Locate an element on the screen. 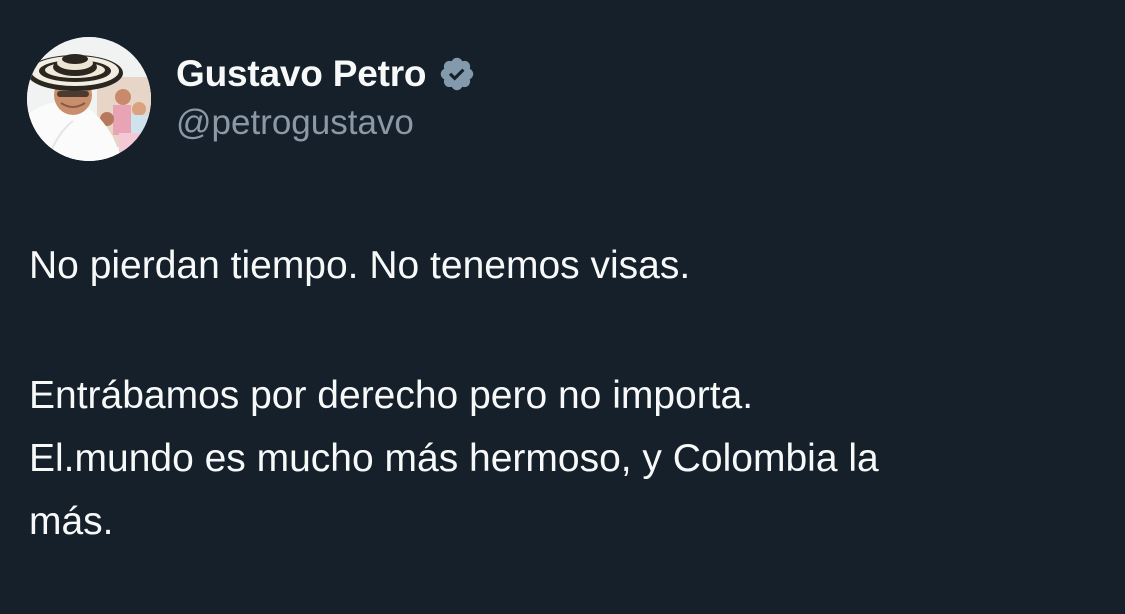  tweet-text-line: Entrábamos por derecho pero no importa. is located at coordinates (391, 395).